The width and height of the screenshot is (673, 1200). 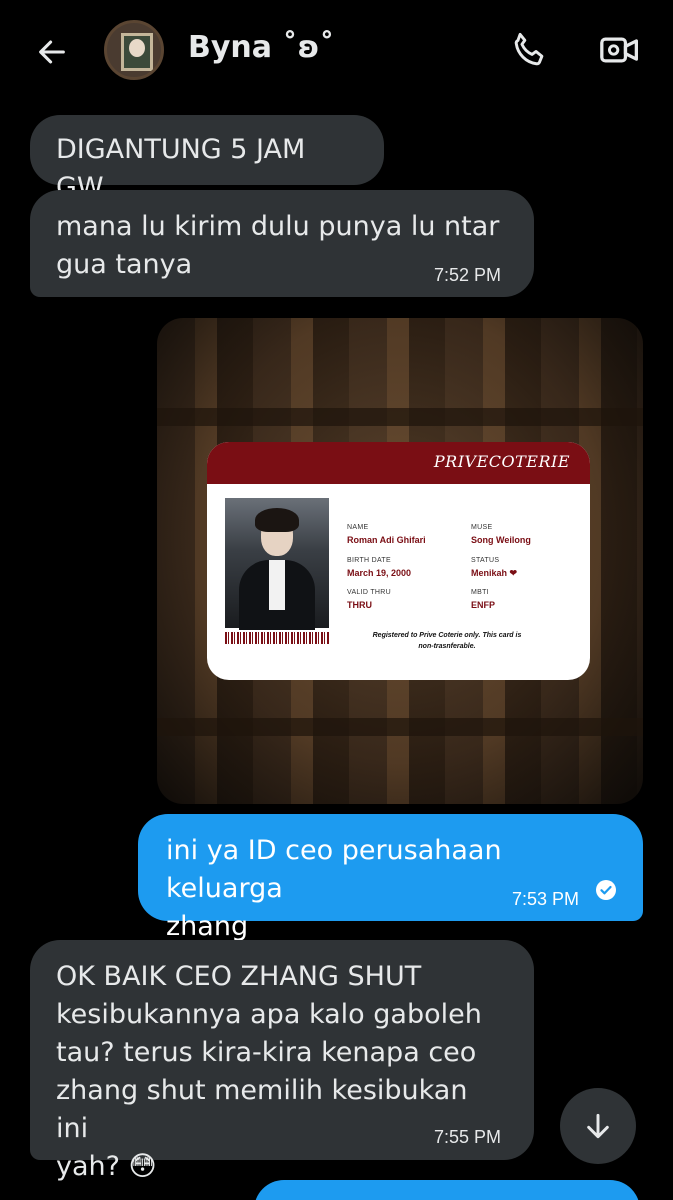 I want to click on id-card-header: PRIVECOTERIE, so click(x=398, y=463).